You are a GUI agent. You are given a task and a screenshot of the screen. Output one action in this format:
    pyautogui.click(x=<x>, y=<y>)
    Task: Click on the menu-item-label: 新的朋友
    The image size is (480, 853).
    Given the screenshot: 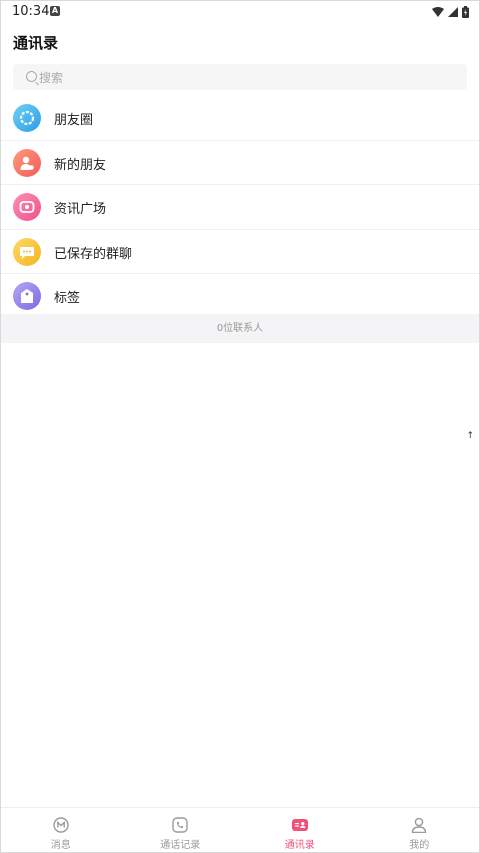 What is the action you would take?
    pyautogui.click(x=80, y=165)
    